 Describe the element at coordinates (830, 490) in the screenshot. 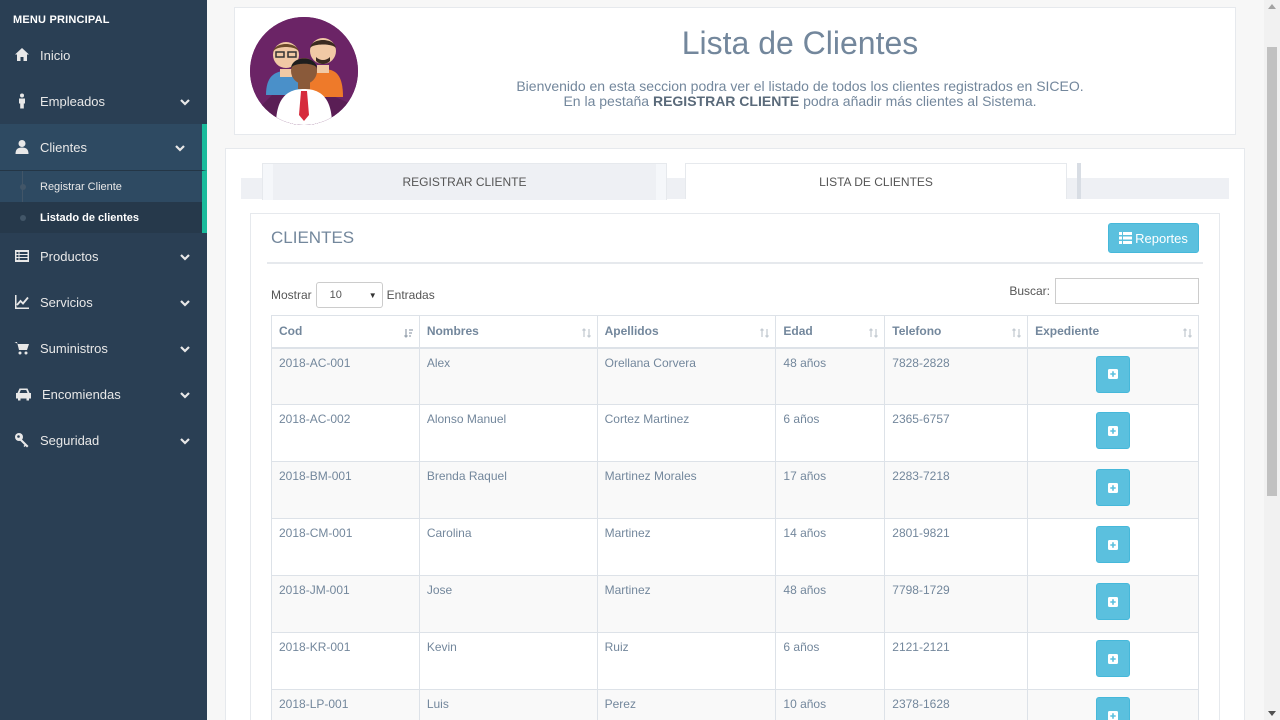

I see `cell-edad: 17 años` at that location.